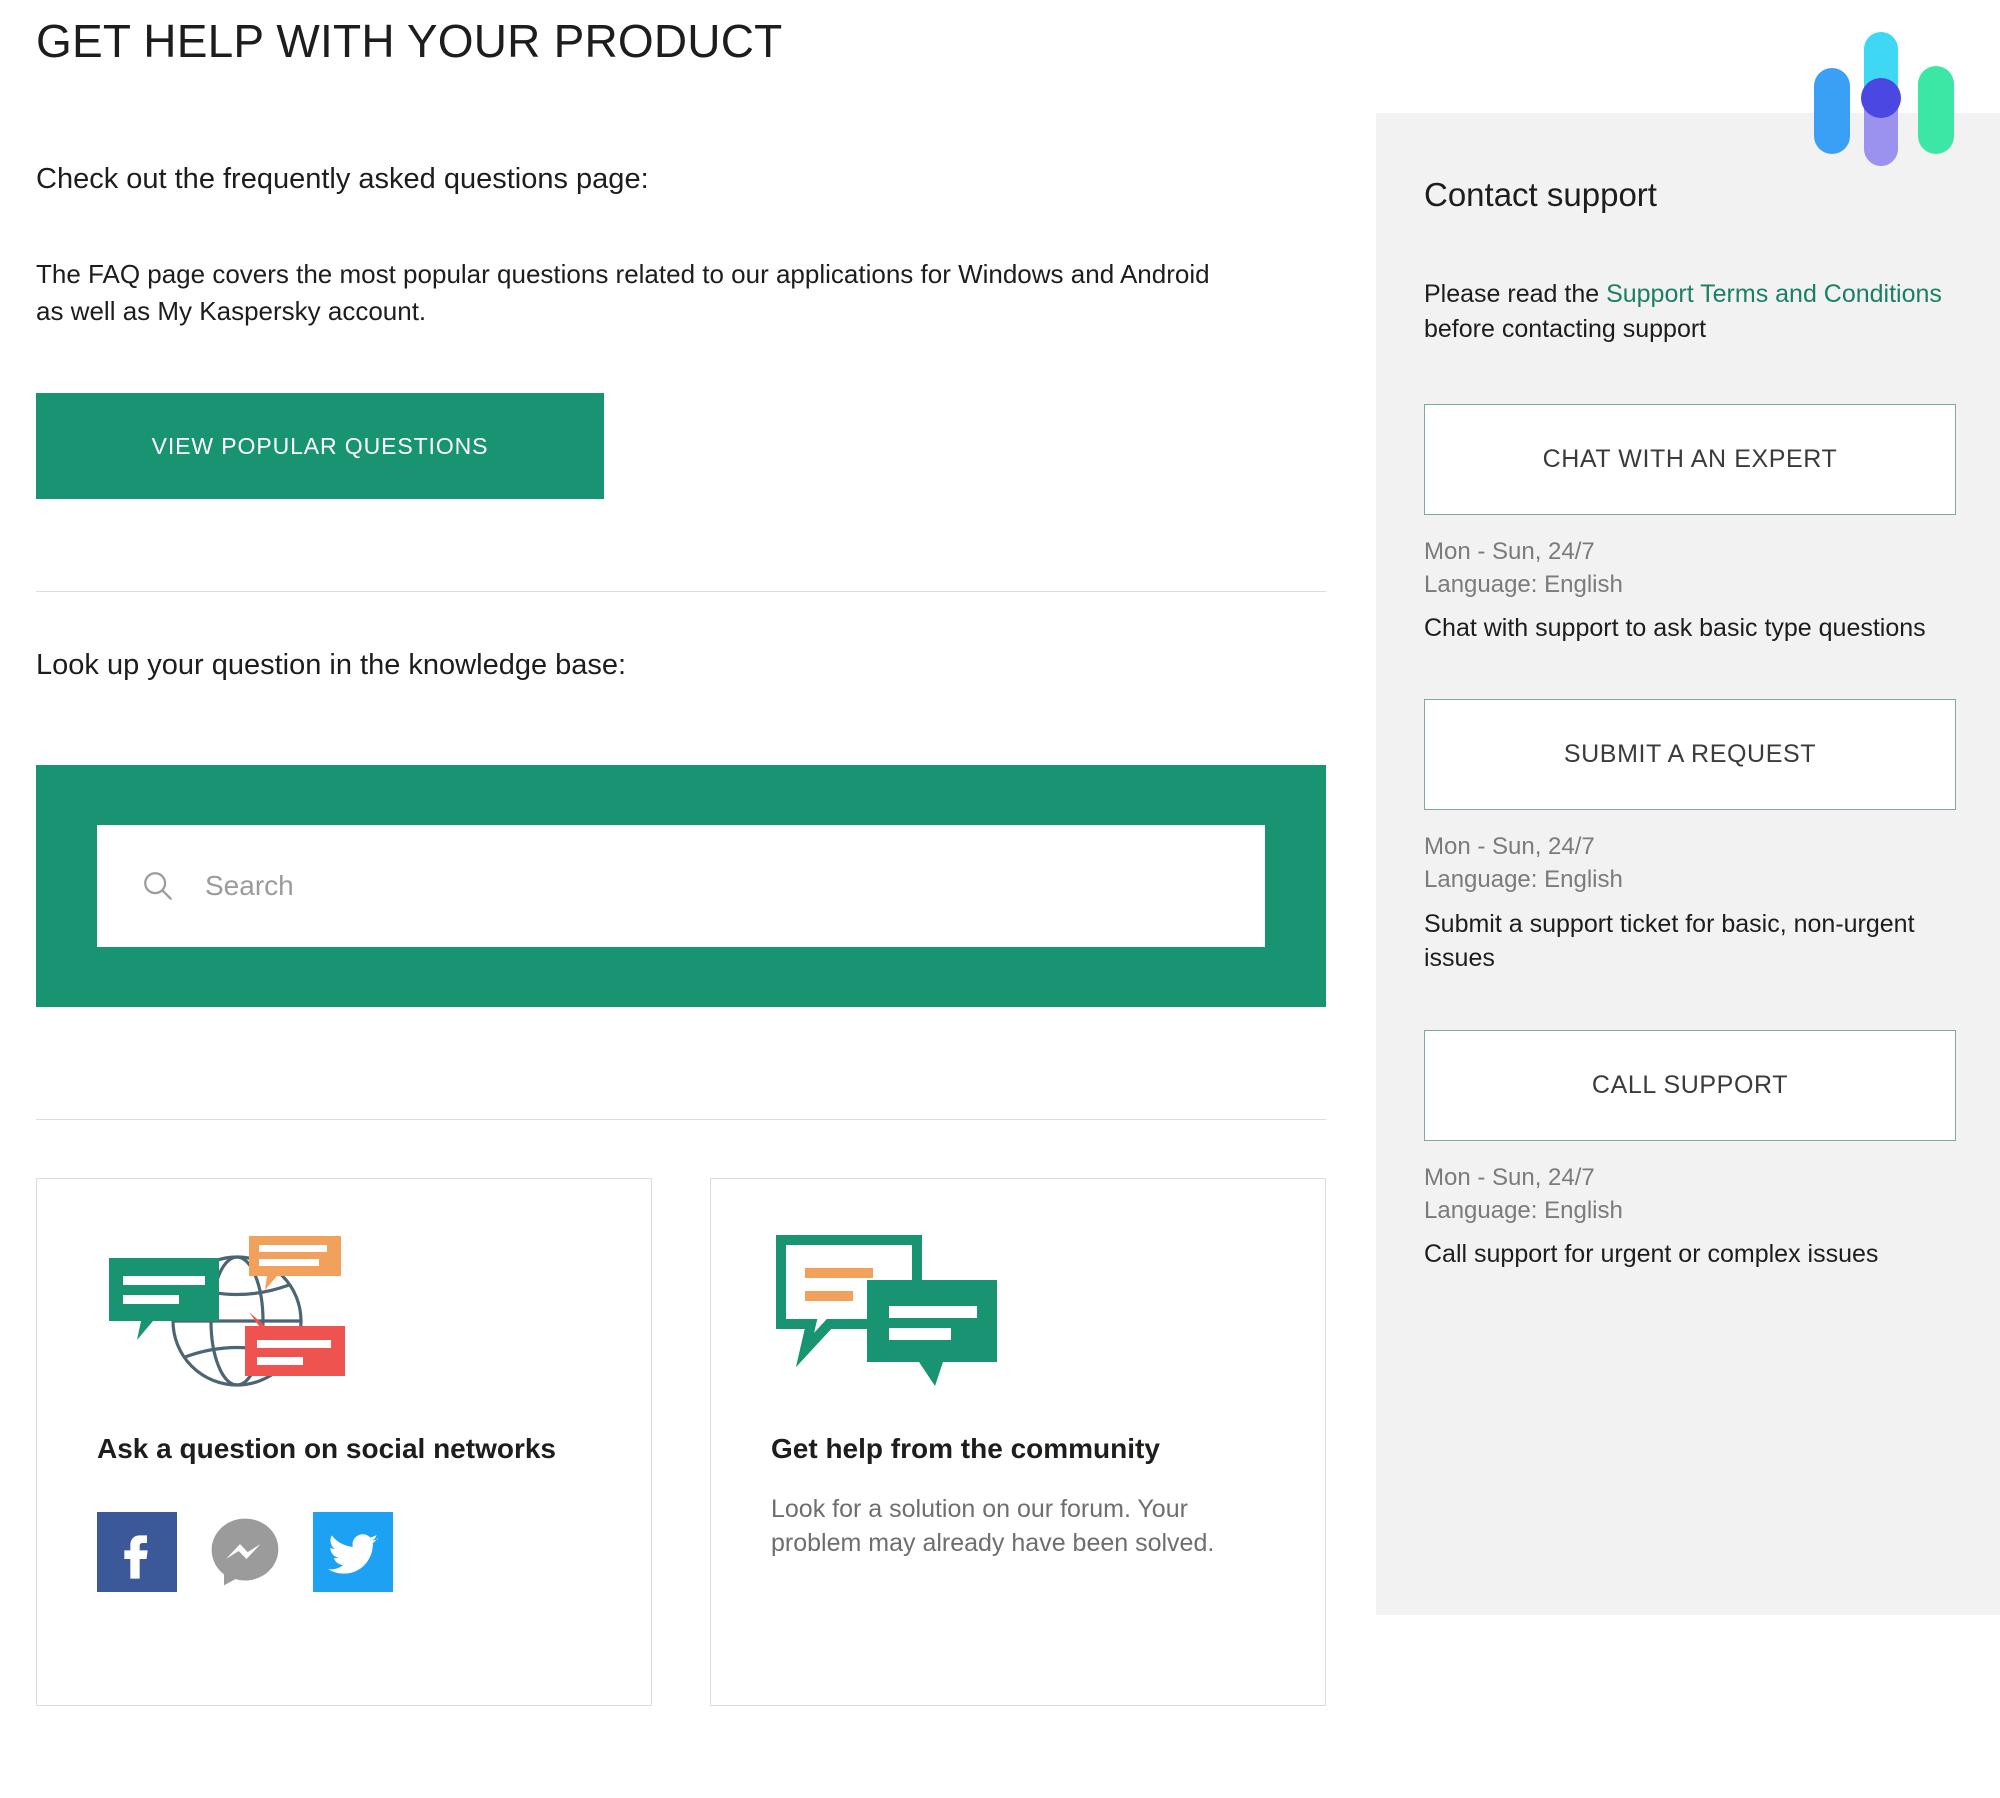 The height and width of the screenshot is (1798, 2000). What do you see at coordinates (1690, 1085) in the screenshot?
I see `call-support-button: CALL SUPPORT` at bounding box center [1690, 1085].